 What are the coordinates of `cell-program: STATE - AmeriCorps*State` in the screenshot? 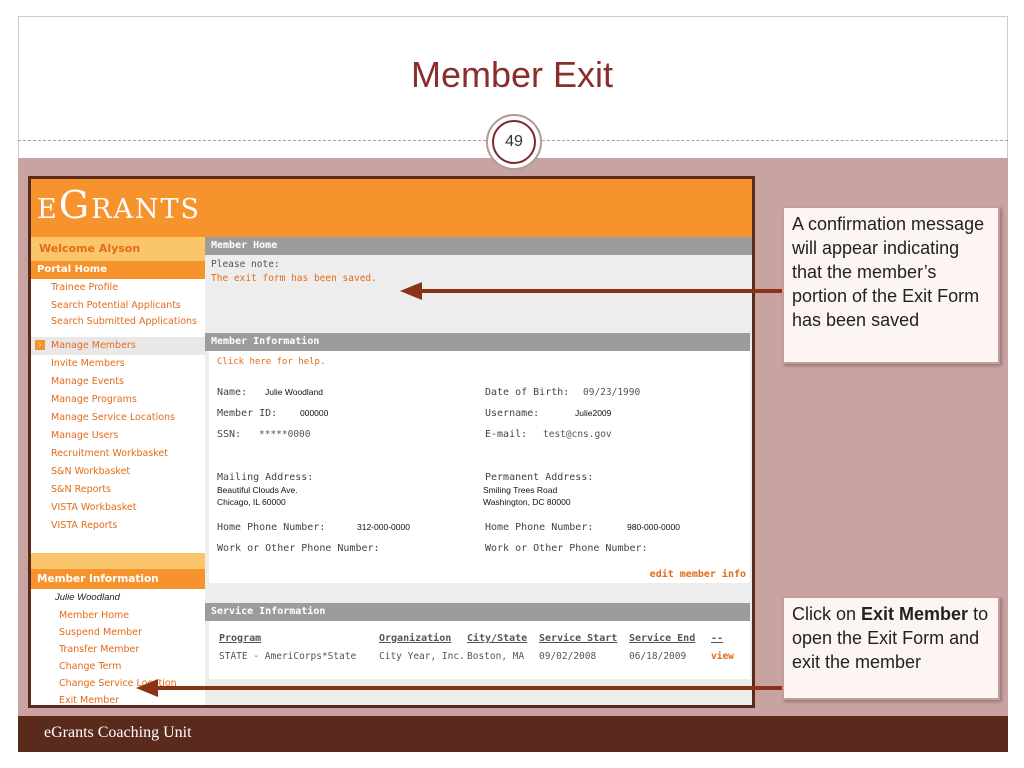 It's located at (288, 656).